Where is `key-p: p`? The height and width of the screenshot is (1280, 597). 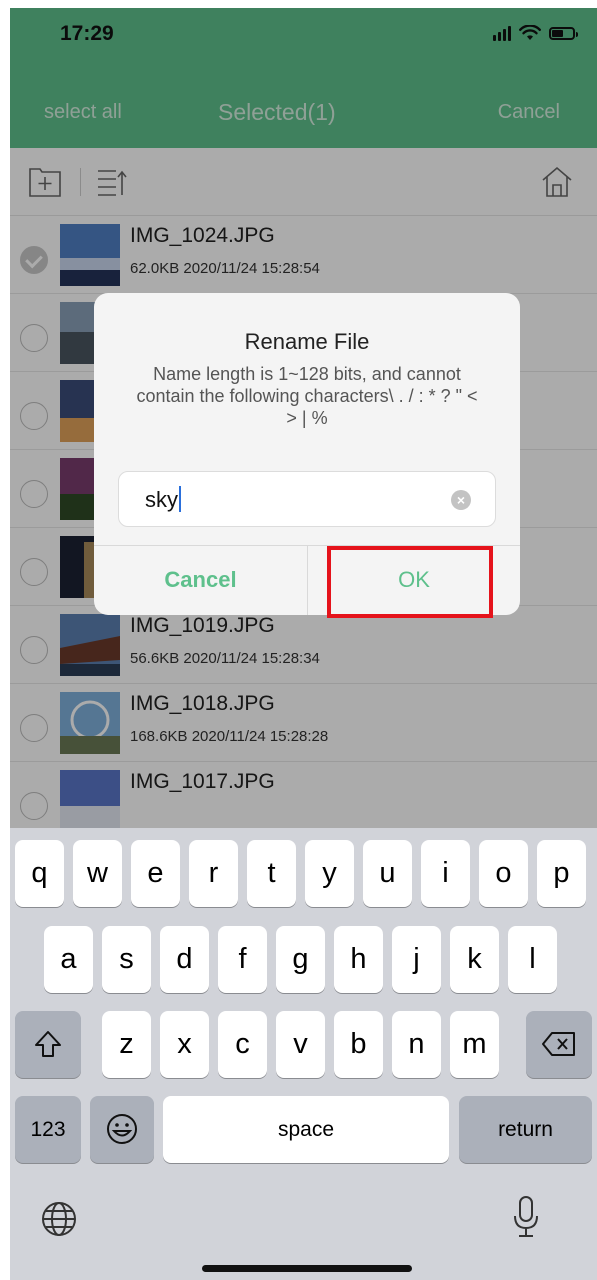
key-p: p is located at coordinates (561, 873).